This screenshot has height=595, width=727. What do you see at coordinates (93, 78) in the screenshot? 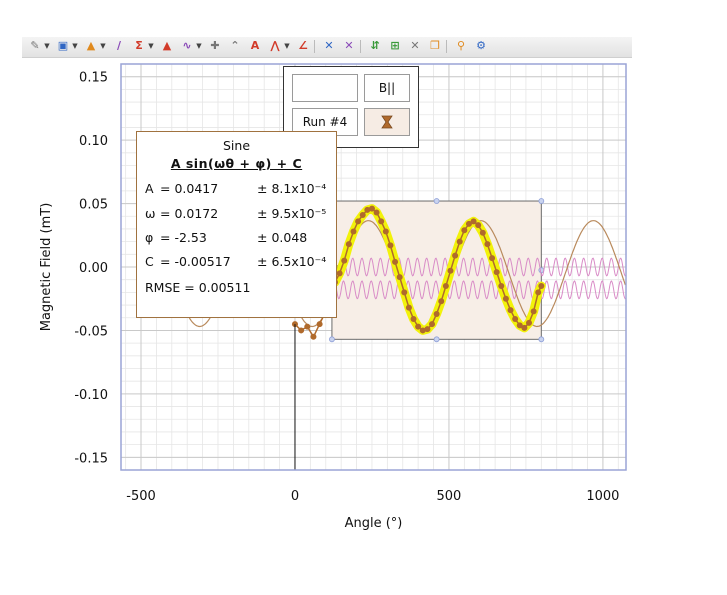
I see `y-tick-label: 0.15` at bounding box center [93, 78].